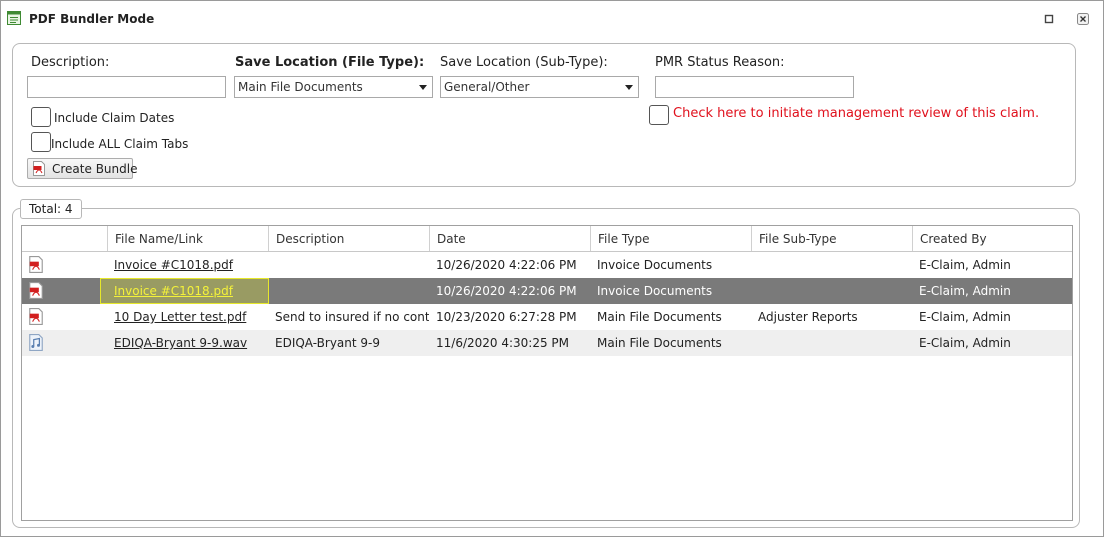 The image size is (1104, 537). What do you see at coordinates (524, 62) in the screenshot?
I see `sub-type-label: Save Location (Sub-Type):` at bounding box center [524, 62].